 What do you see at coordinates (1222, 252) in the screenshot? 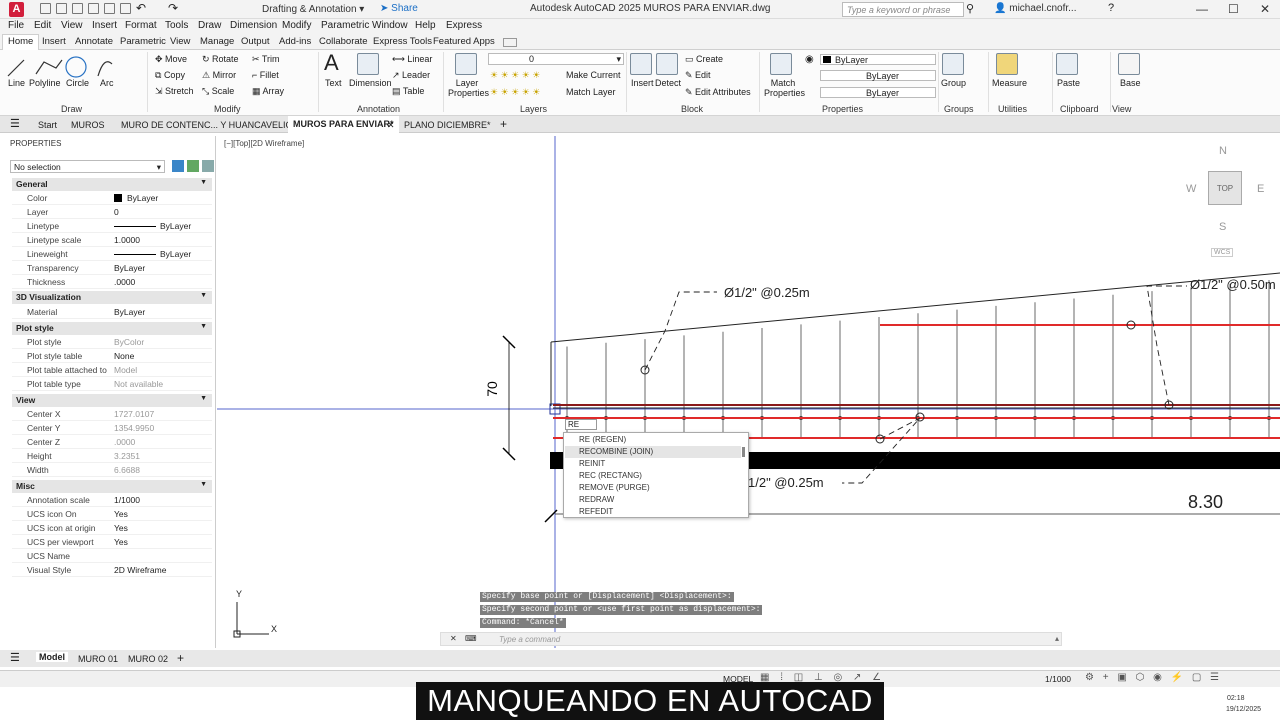
I see `wcs-menu: WCS` at bounding box center [1222, 252].